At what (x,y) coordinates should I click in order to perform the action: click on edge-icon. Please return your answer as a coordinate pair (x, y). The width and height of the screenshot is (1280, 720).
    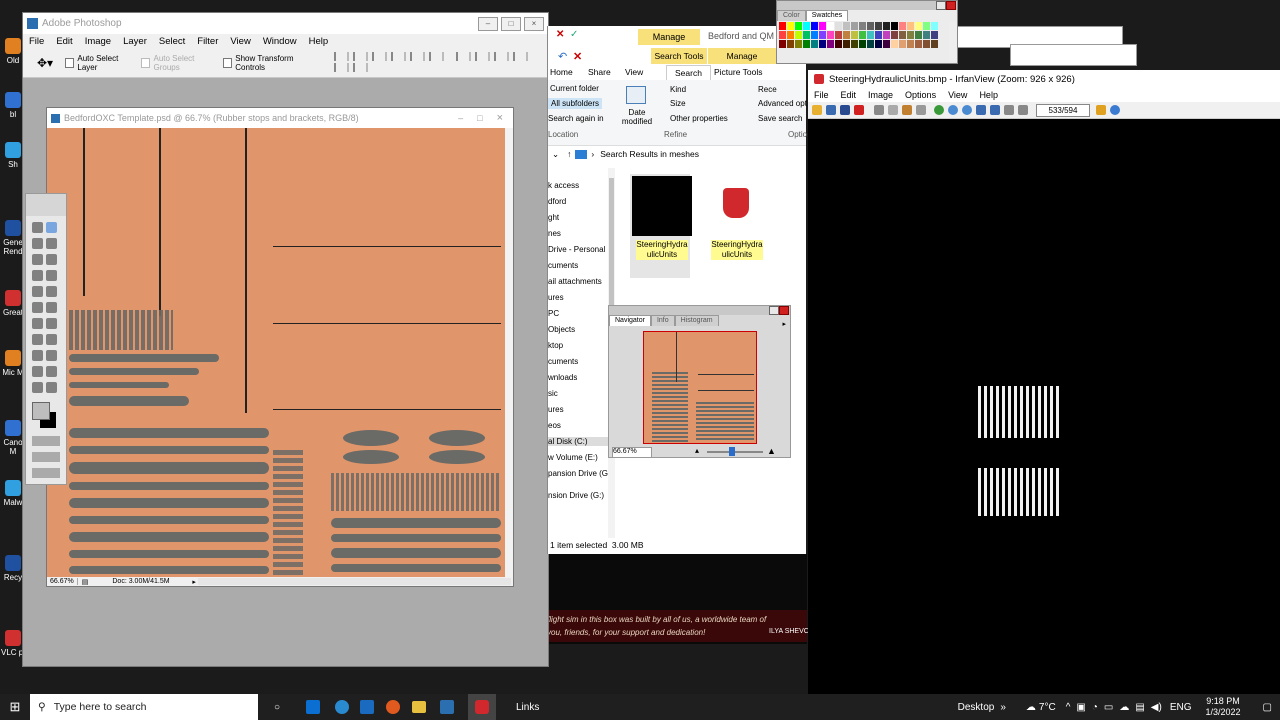
    Looking at the image, I should click on (342, 707).